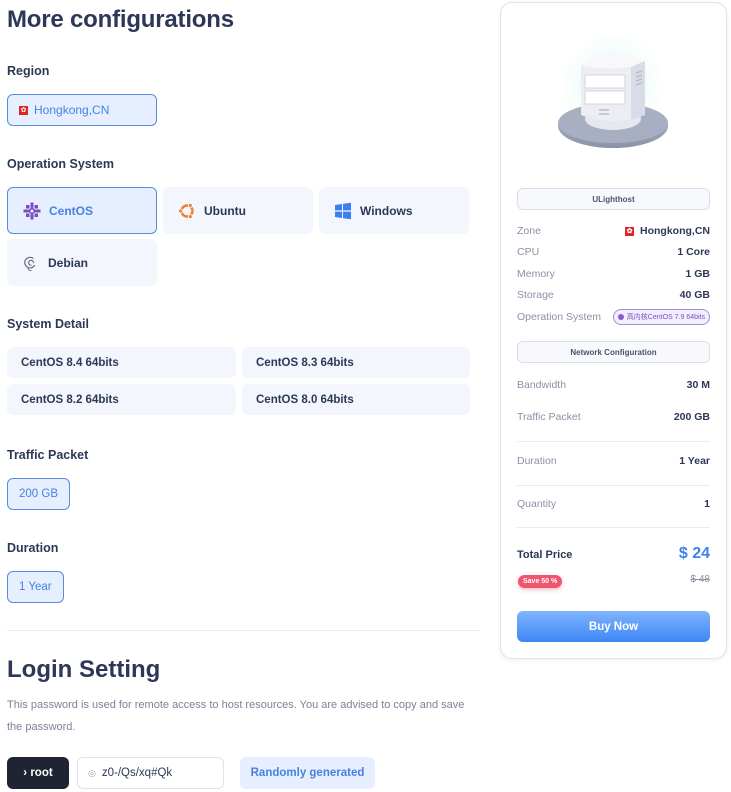  I want to click on page-title: More configurations, so click(120, 19).